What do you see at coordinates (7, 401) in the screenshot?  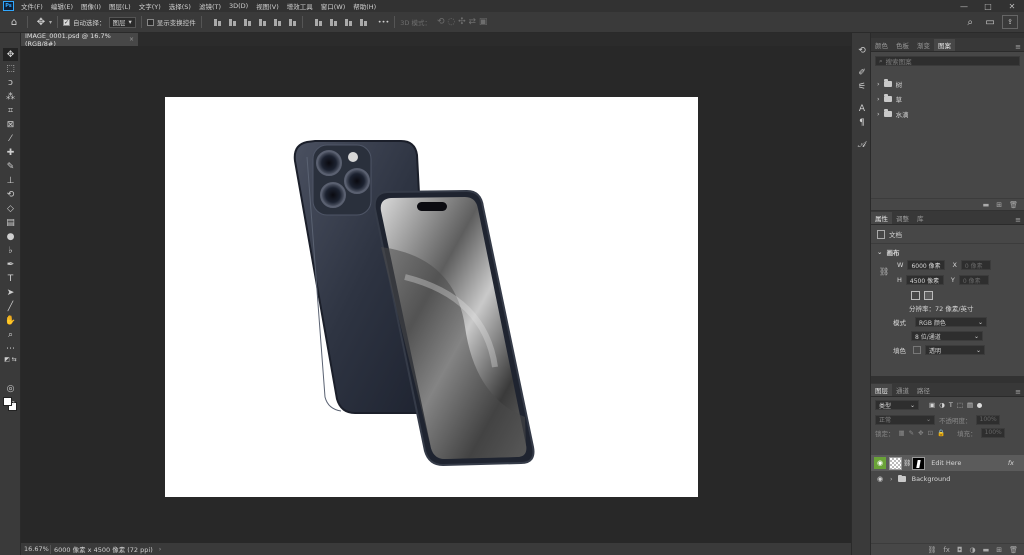 I see `foreground-color-swatch` at bounding box center [7, 401].